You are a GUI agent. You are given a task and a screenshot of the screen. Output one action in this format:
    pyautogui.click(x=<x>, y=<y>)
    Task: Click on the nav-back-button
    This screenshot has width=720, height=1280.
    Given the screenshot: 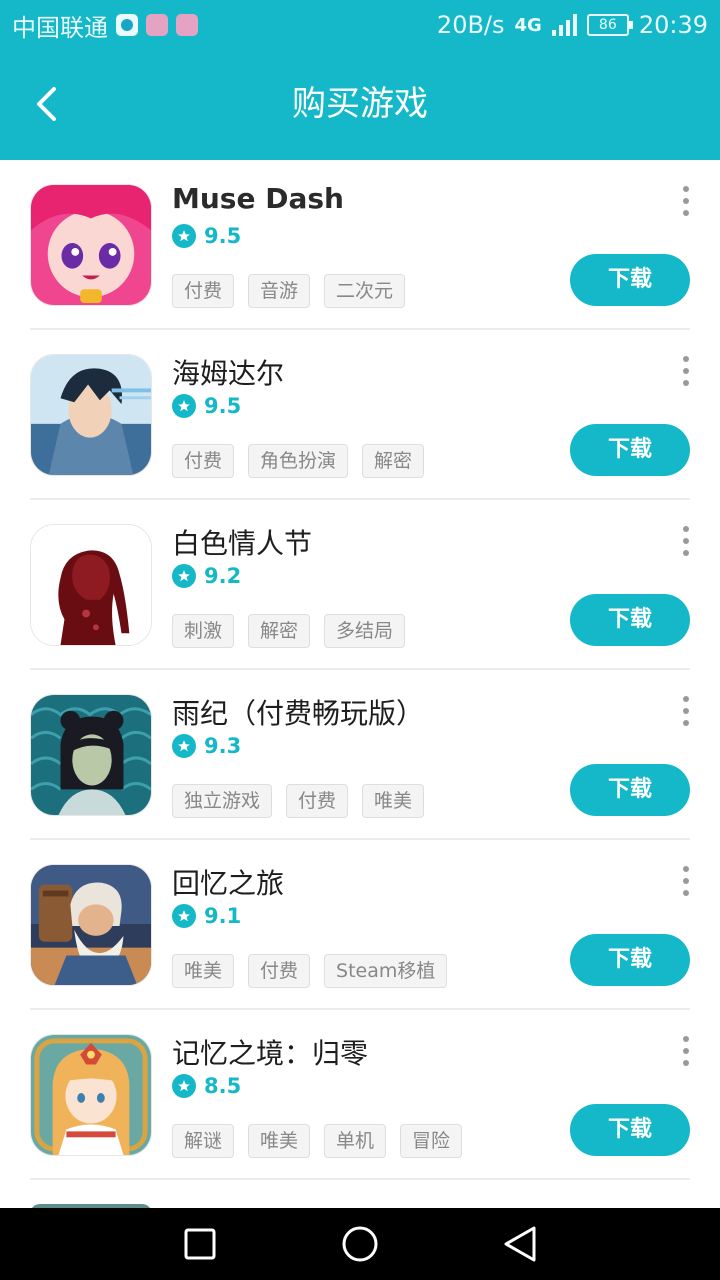 What is the action you would take?
    pyautogui.click(x=520, y=1244)
    